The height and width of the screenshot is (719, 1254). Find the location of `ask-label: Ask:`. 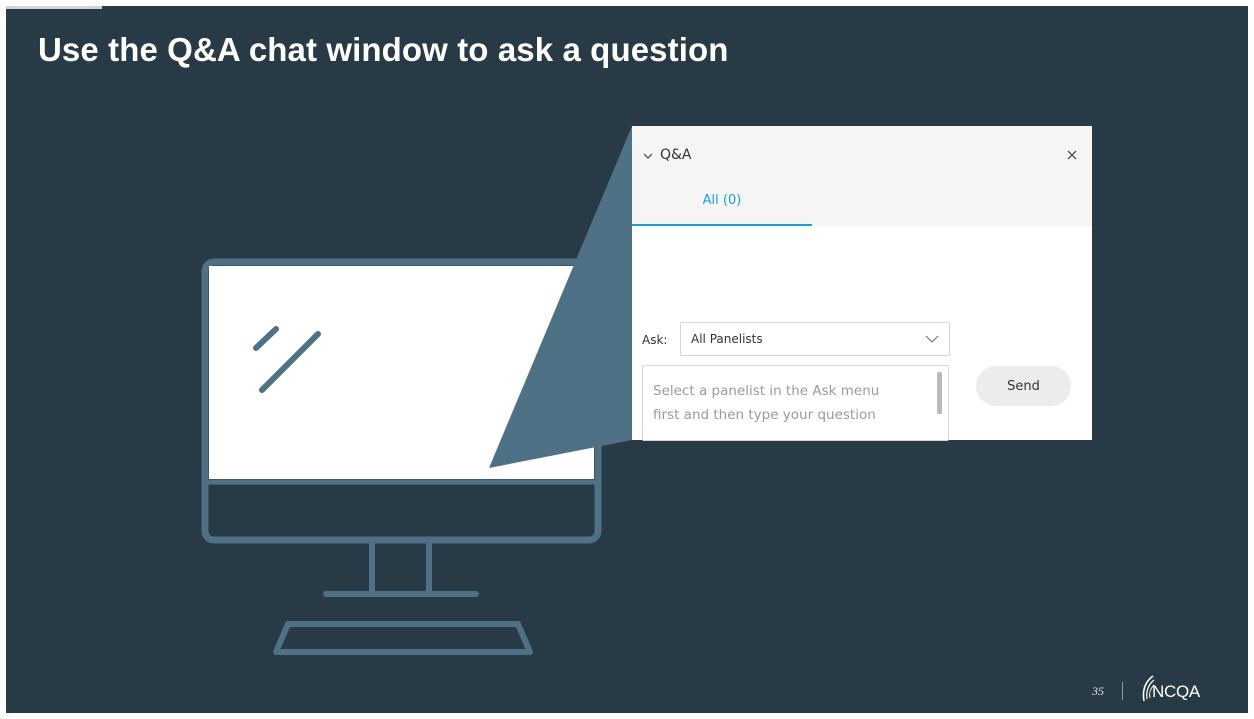

ask-label: Ask: is located at coordinates (655, 340).